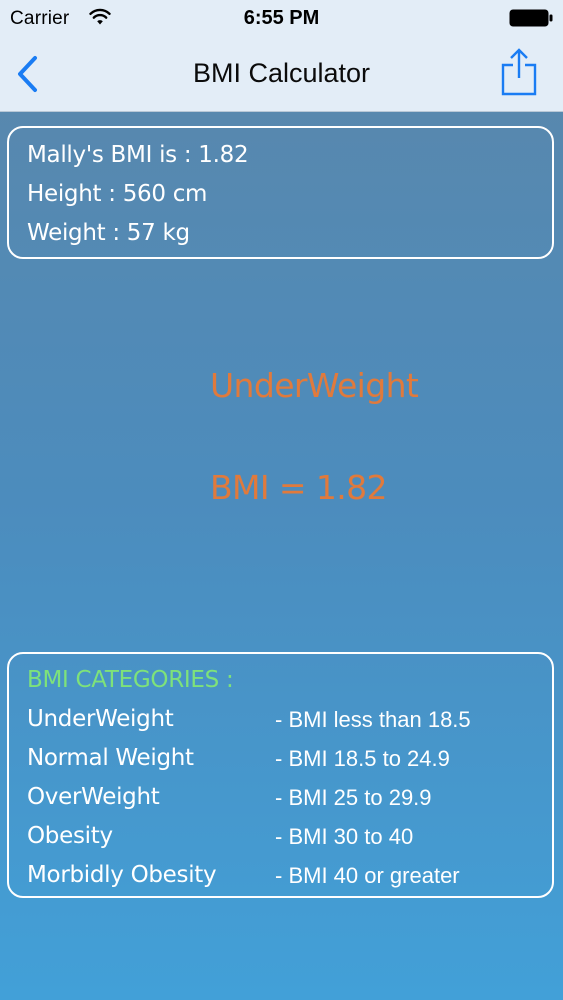 This screenshot has width=563, height=1000. What do you see at coordinates (100, 719) in the screenshot?
I see `category-name: UnderWeight` at bounding box center [100, 719].